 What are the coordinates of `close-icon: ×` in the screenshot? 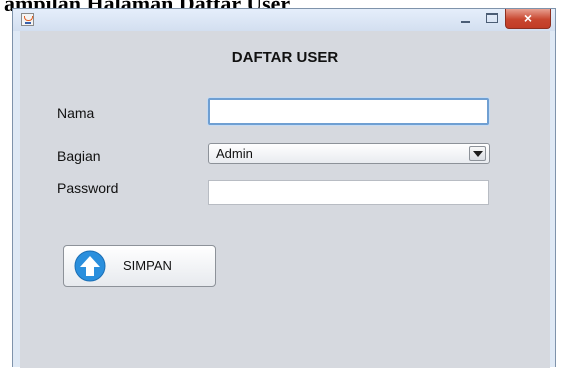 It's located at (528, 18).